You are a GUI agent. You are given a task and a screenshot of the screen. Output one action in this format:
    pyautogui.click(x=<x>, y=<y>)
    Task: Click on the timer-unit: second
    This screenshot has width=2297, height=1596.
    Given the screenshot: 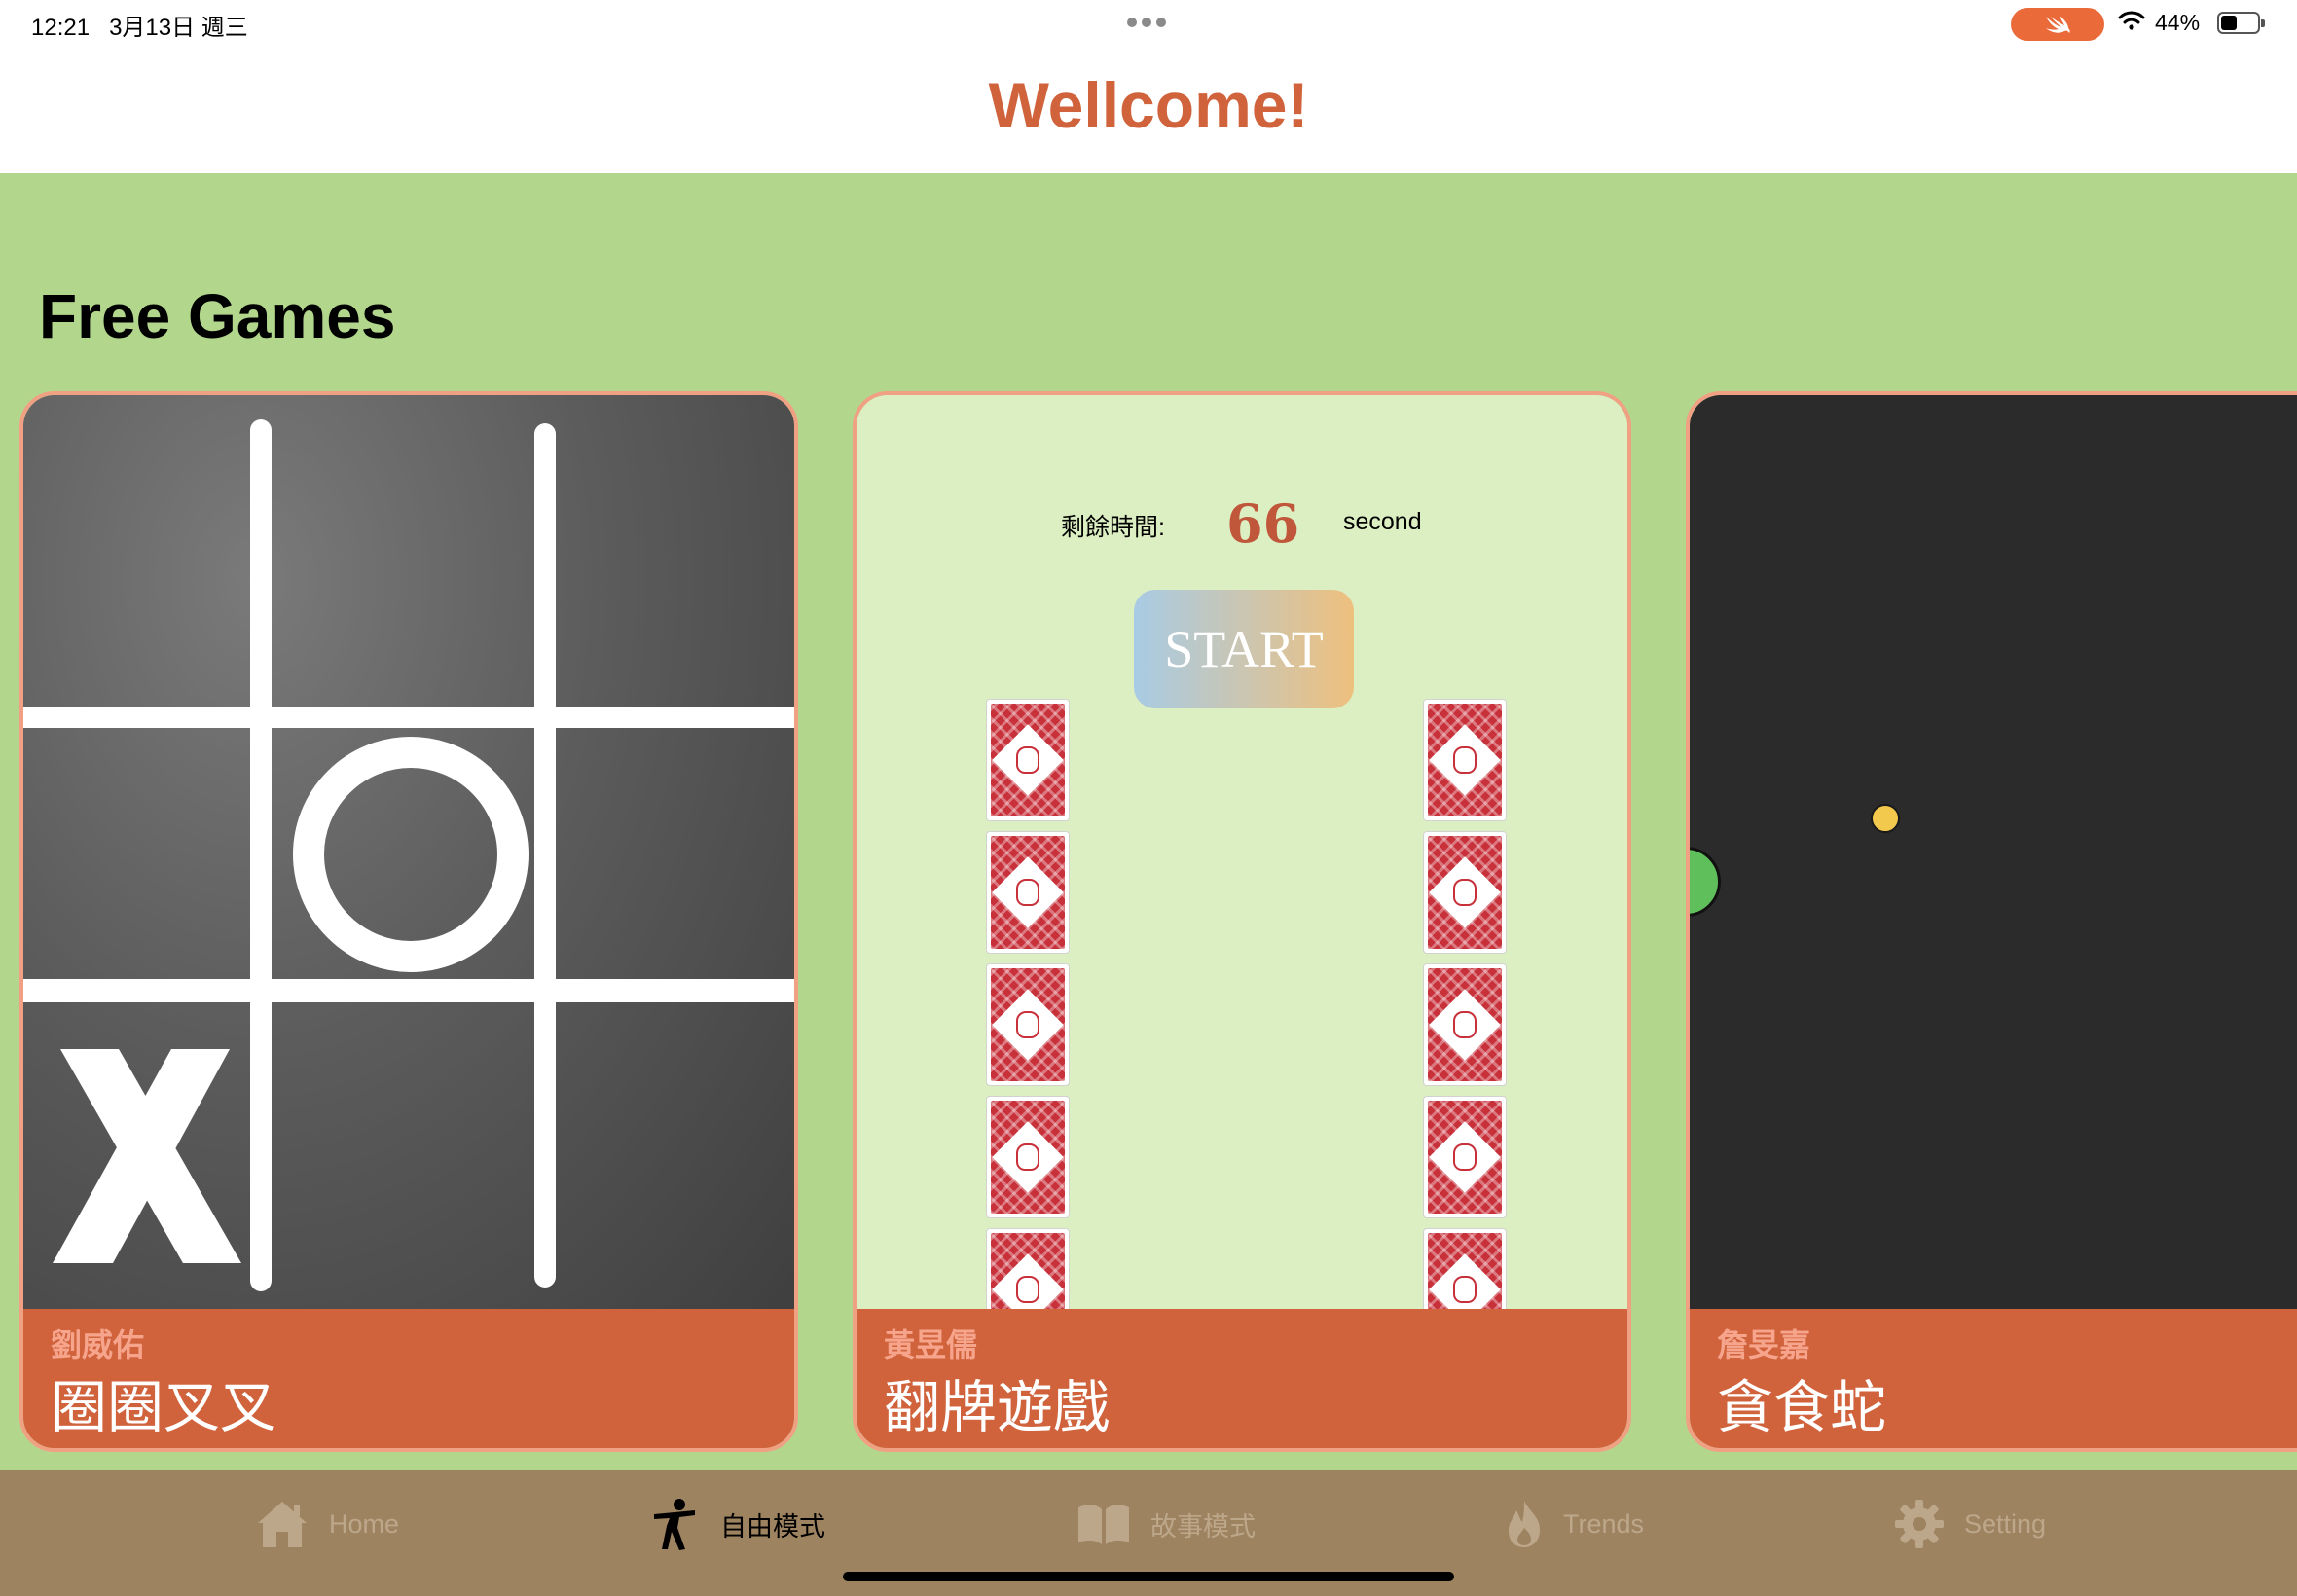 What is the action you would take?
    pyautogui.click(x=1382, y=522)
    